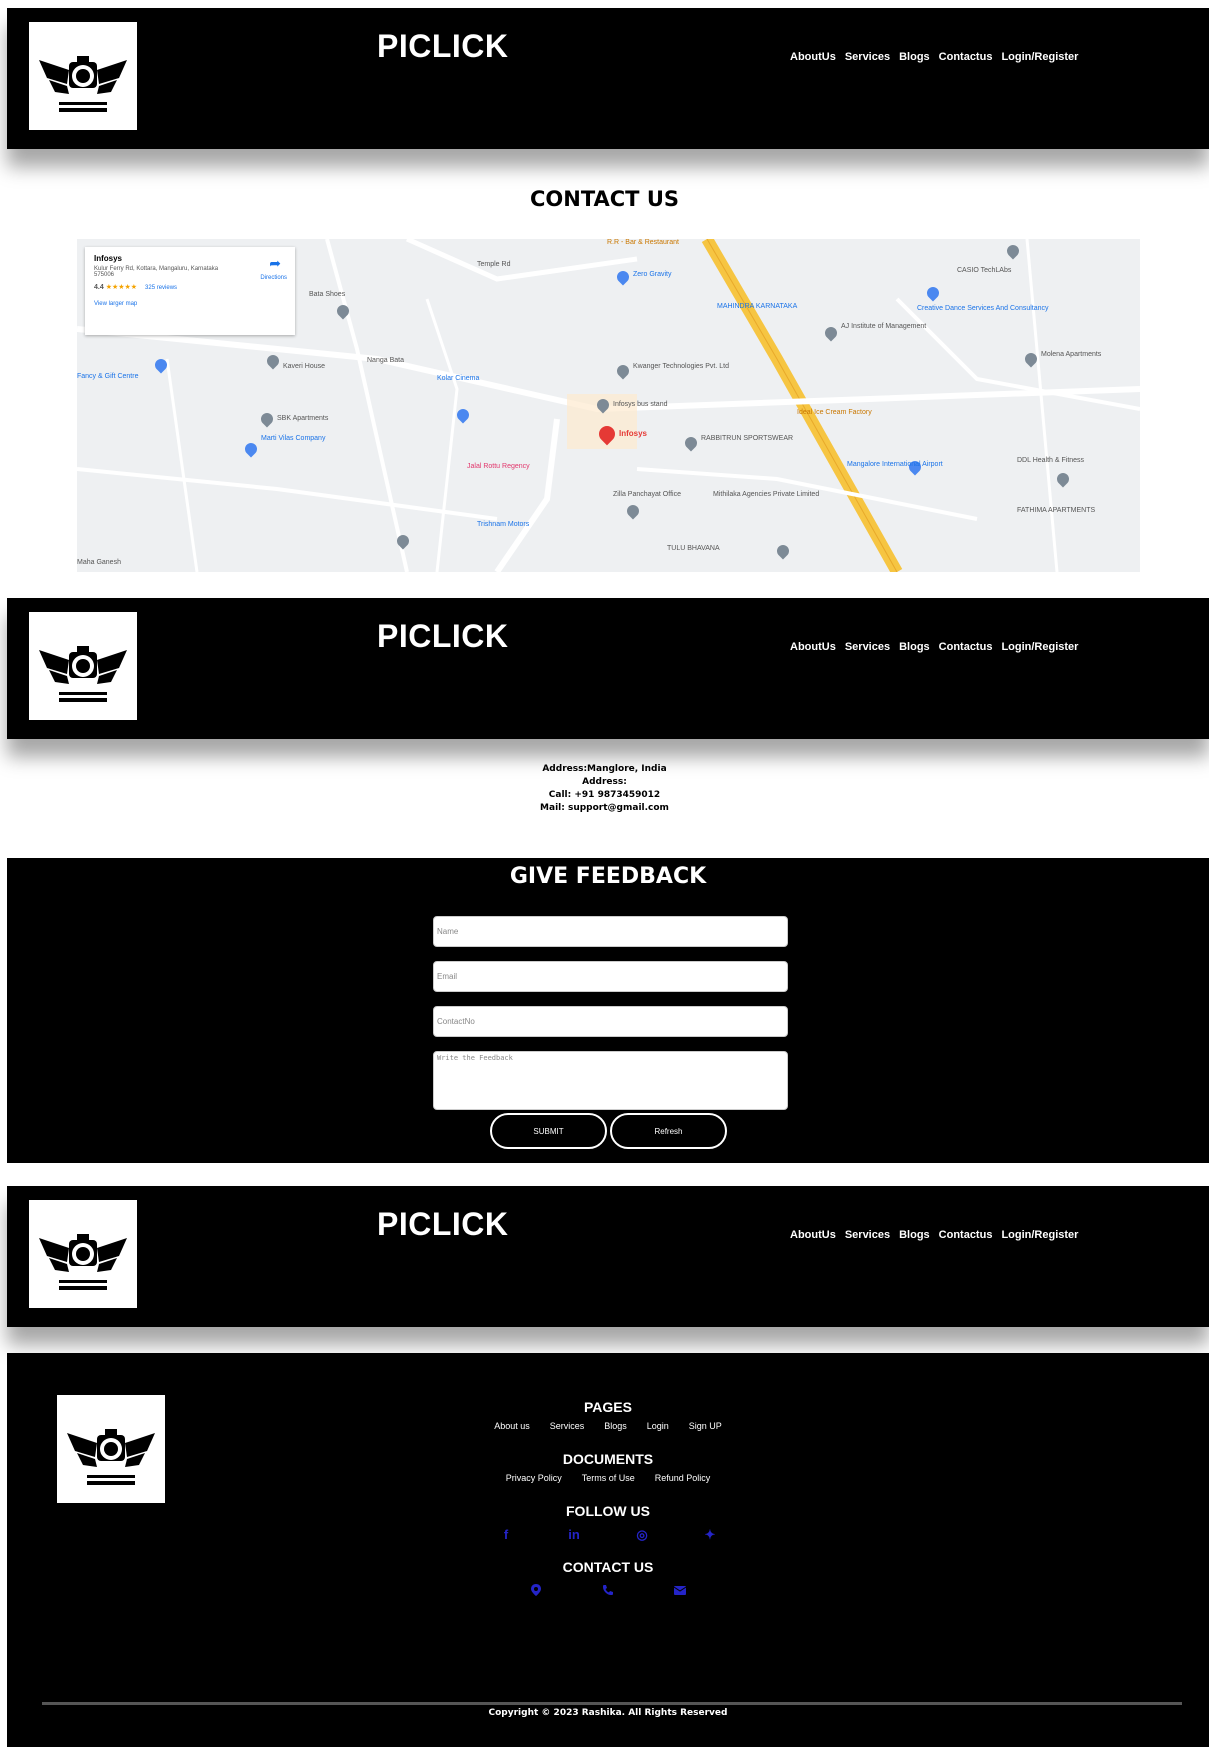 This screenshot has height=1747, width=1209. What do you see at coordinates (190, 304) in the screenshot?
I see `view-larger-map-link: View larger map` at bounding box center [190, 304].